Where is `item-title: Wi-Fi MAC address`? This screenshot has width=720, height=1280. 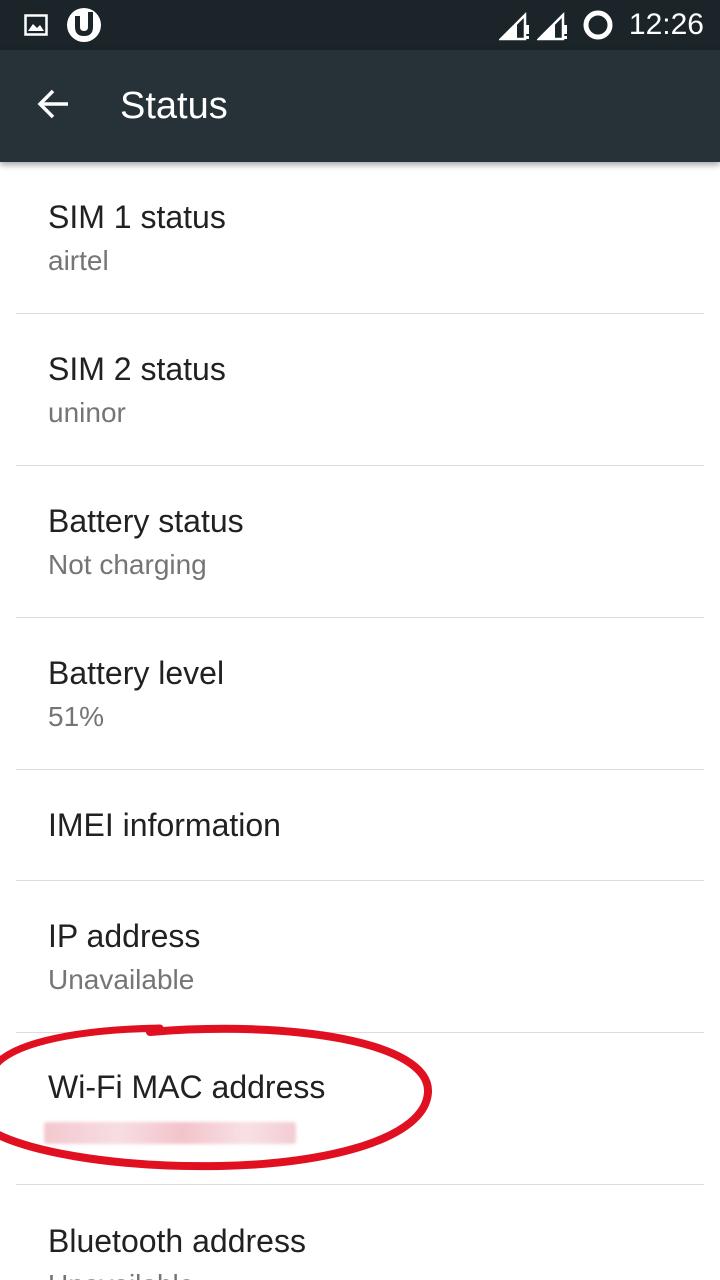
item-title: Wi-Fi MAC address is located at coordinates (187, 1087).